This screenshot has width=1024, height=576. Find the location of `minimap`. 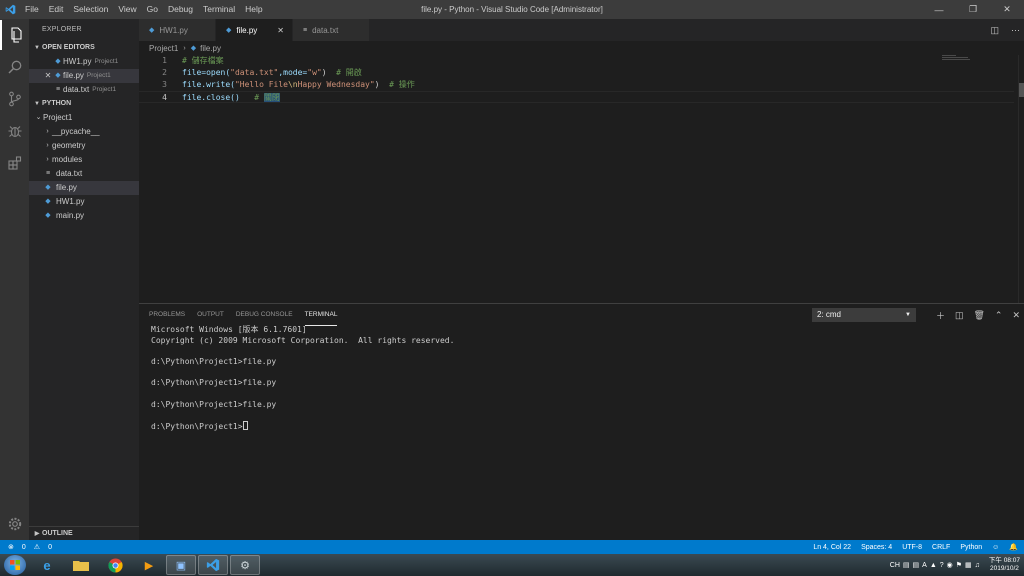

minimap is located at coordinates (956, 58).